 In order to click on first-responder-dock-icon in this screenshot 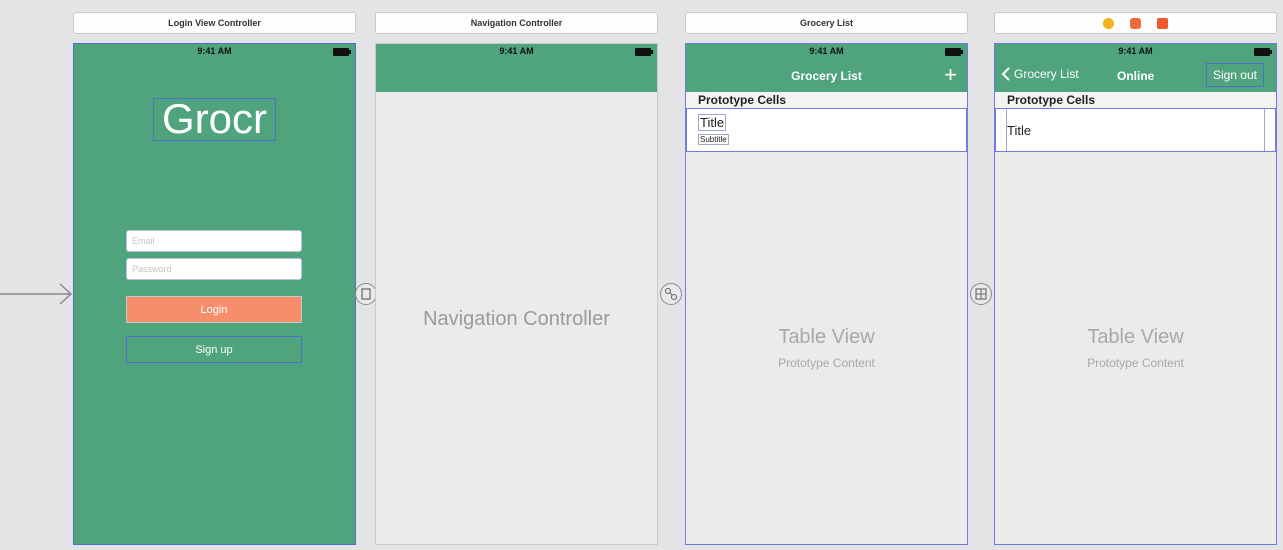, I will do `click(1135, 23)`.